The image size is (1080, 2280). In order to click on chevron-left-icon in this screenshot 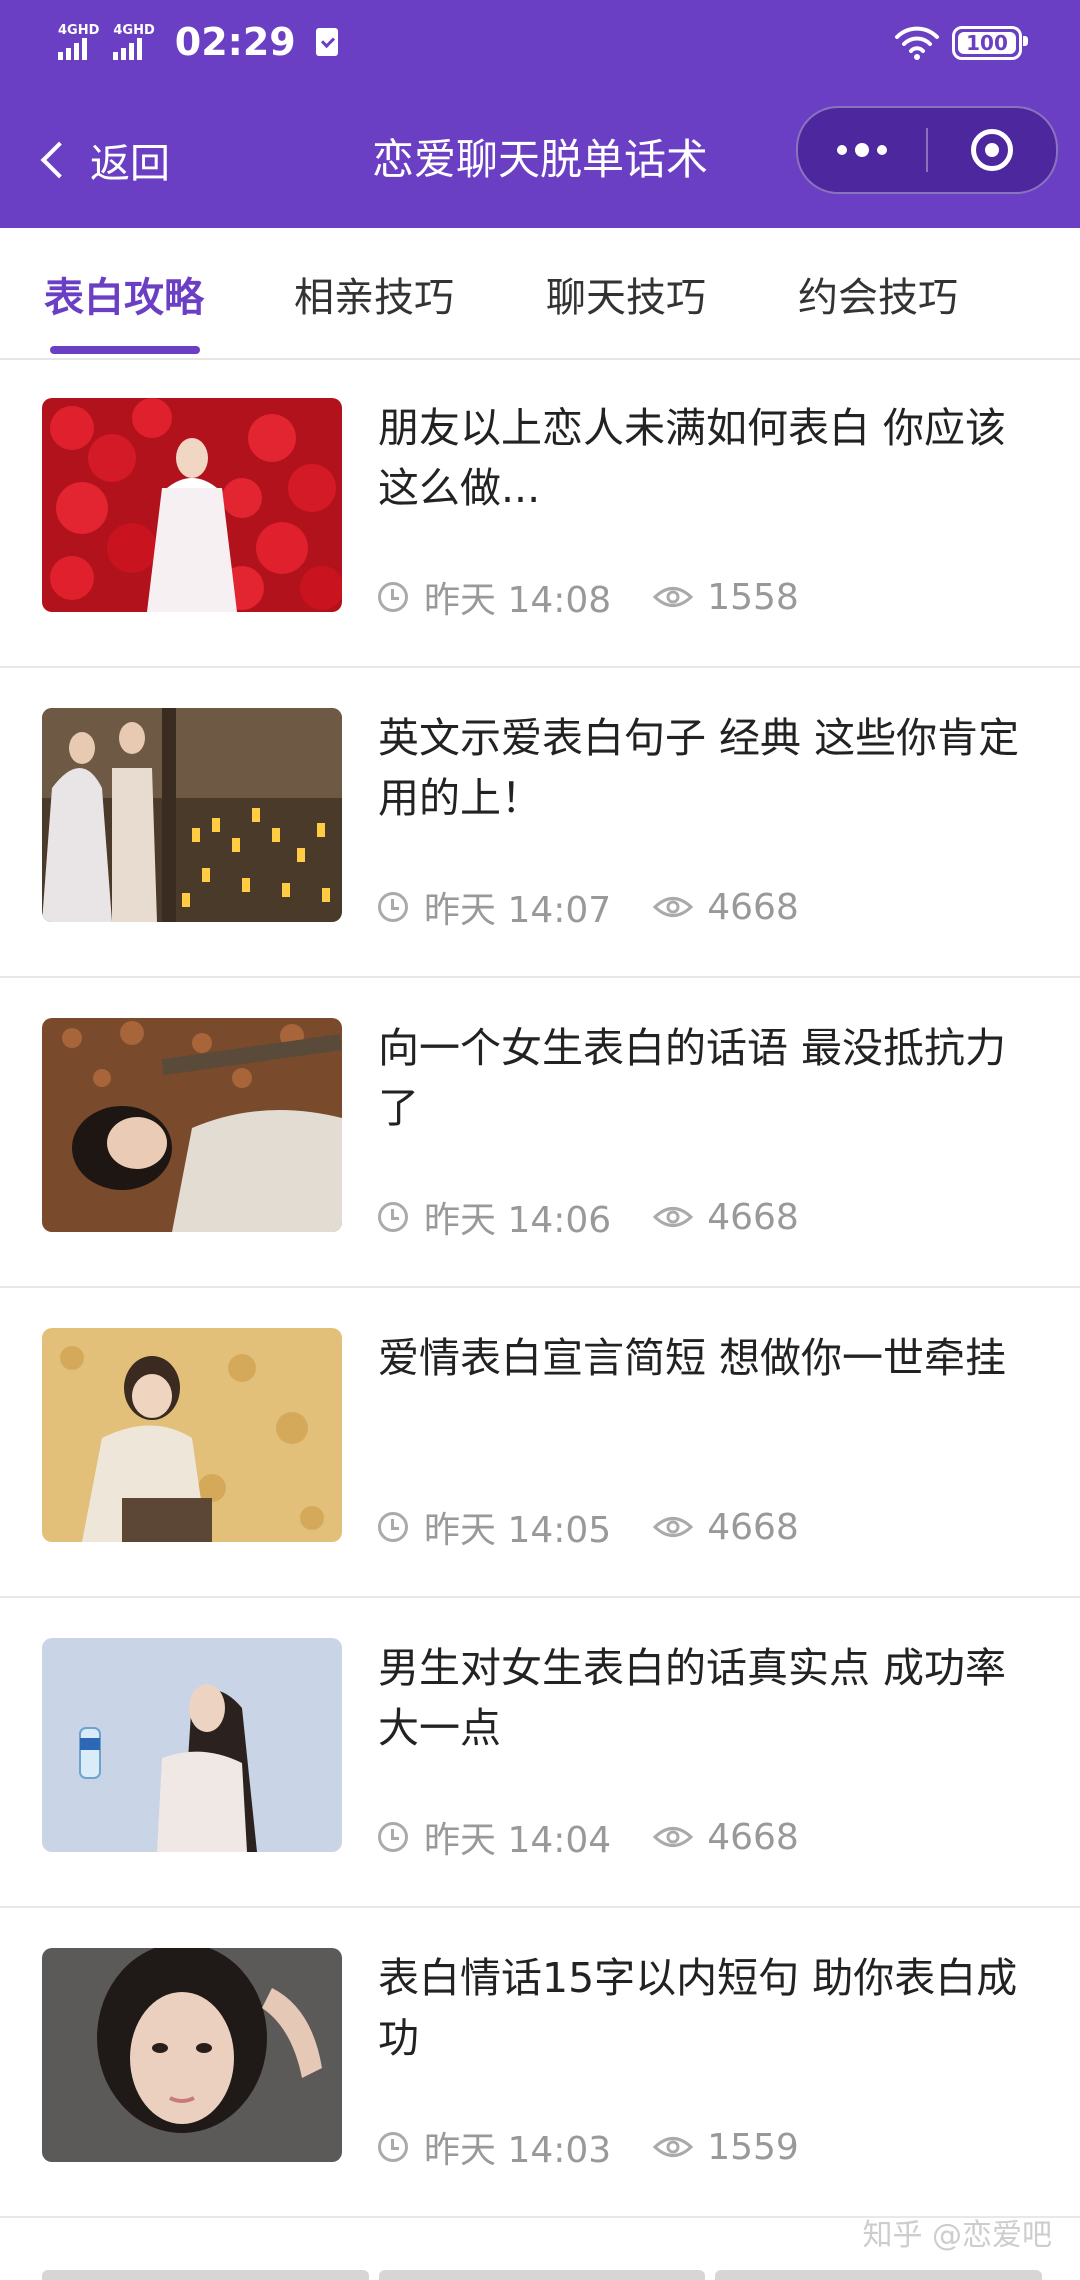, I will do `click(59, 160)`.